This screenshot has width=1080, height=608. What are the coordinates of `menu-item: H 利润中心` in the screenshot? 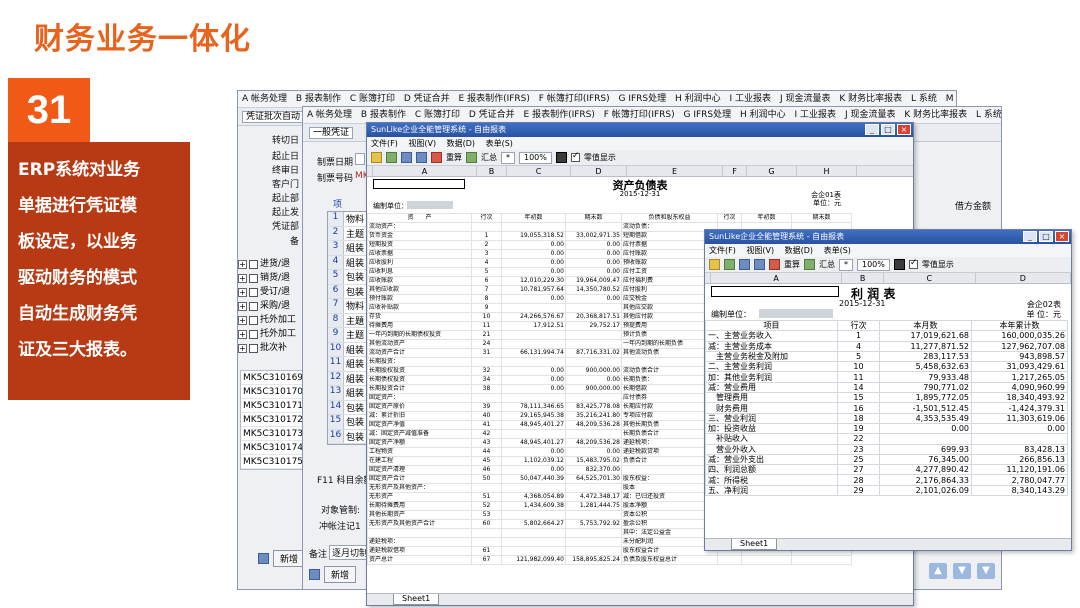 It's located at (763, 115).